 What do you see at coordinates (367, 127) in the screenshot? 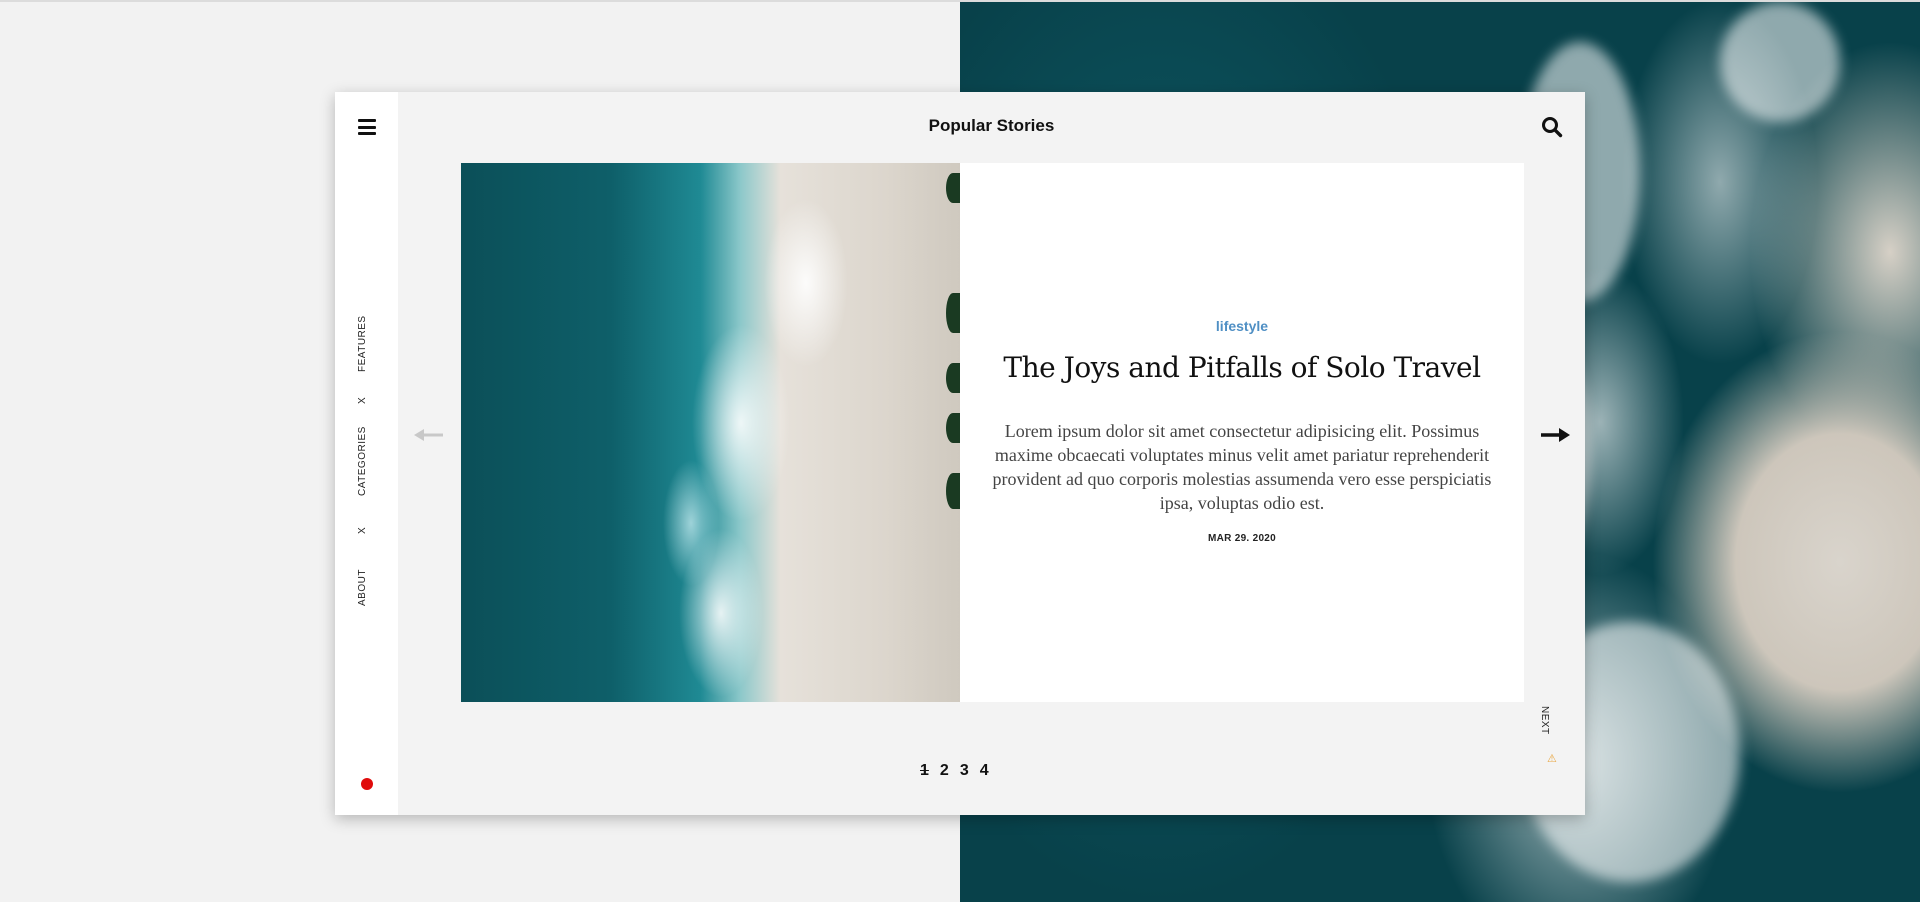
I see `hamburger-icon` at bounding box center [367, 127].